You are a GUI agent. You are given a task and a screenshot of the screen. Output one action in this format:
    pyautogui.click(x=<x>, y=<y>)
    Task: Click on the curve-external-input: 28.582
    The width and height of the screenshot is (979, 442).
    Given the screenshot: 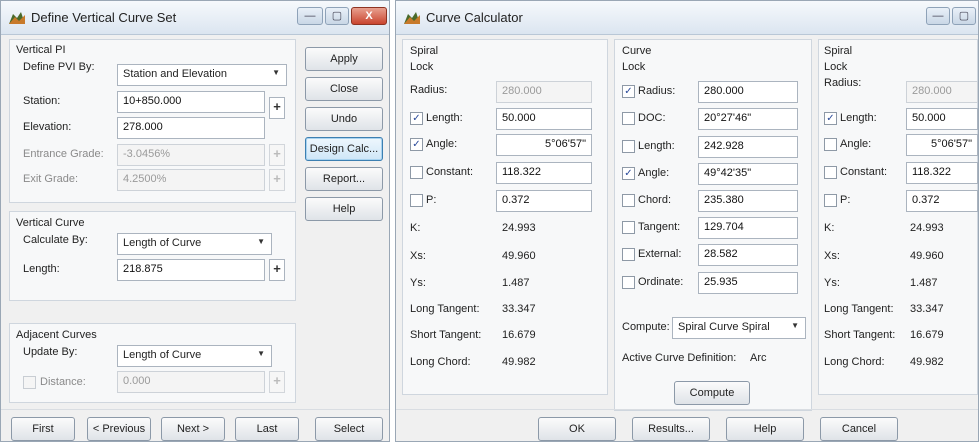 What is the action you would take?
    pyautogui.click(x=748, y=255)
    